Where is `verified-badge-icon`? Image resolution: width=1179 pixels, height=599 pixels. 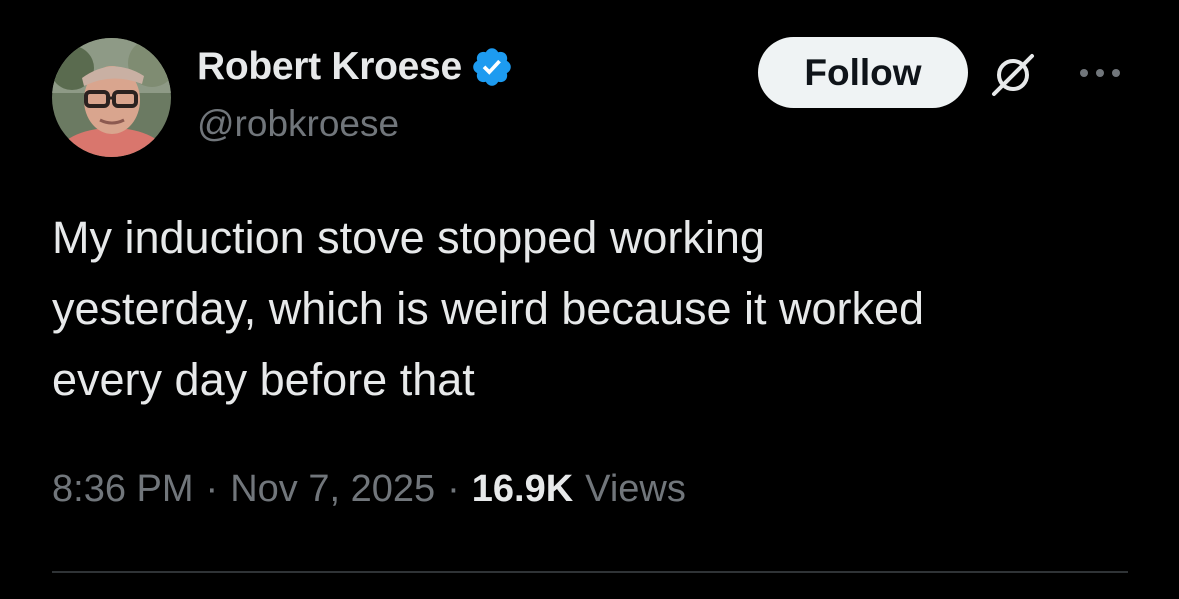 verified-badge-icon is located at coordinates (492, 67).